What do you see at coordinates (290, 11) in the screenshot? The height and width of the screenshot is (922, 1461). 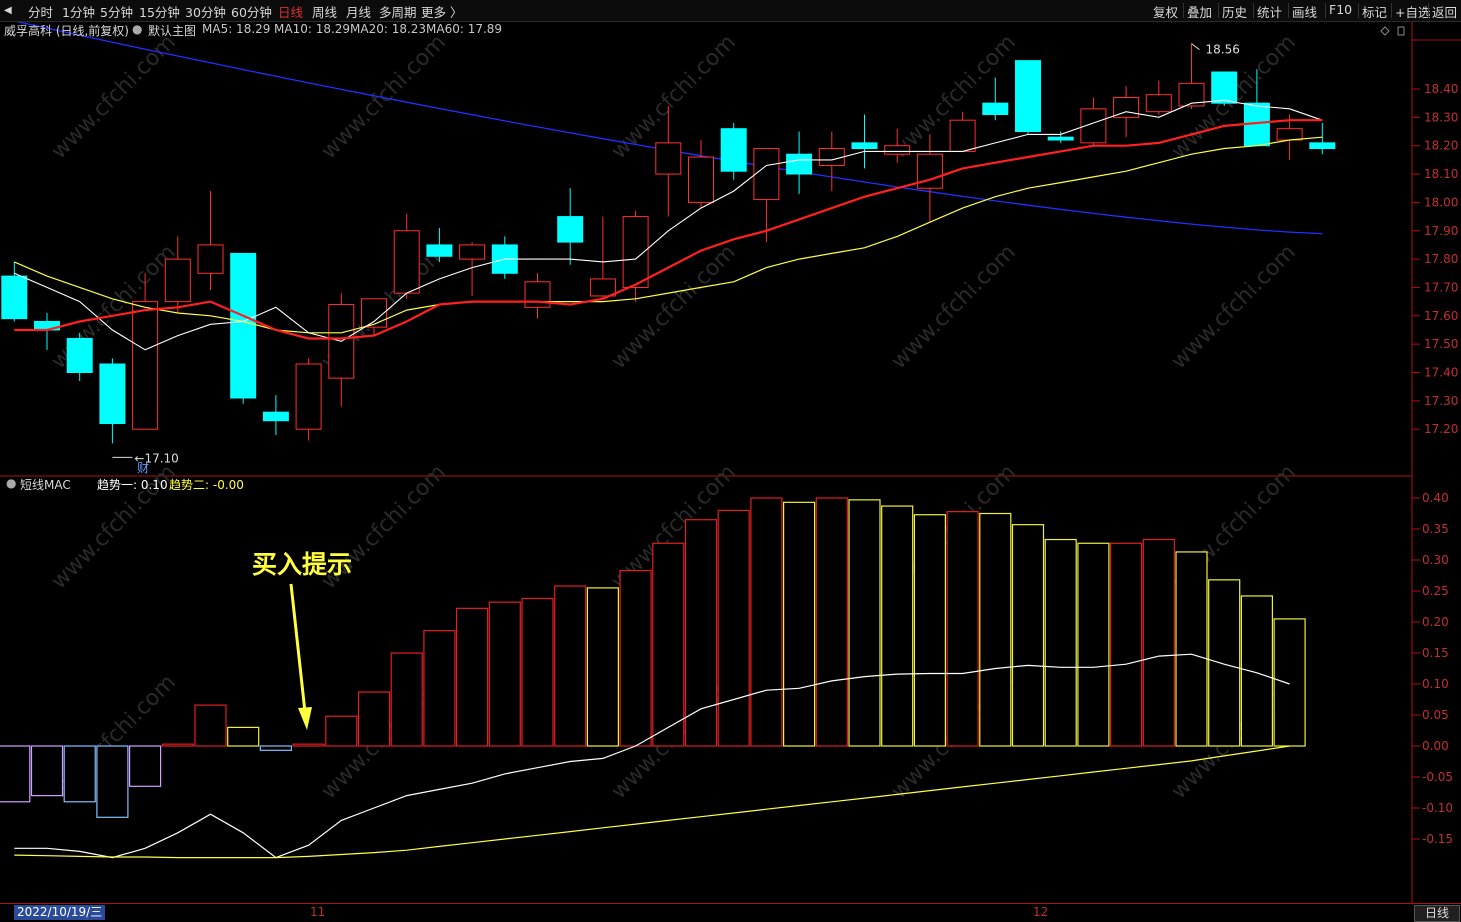 I see `toolbar-tab-6: 日线` at bounding box center [290, 11].